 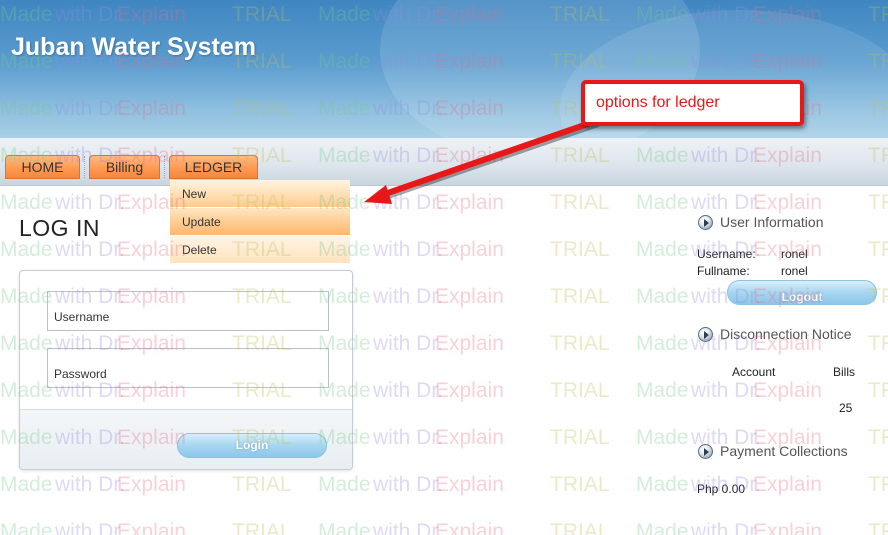 I want to click on user-information-heading: User Information, so click(x=760, y=222).